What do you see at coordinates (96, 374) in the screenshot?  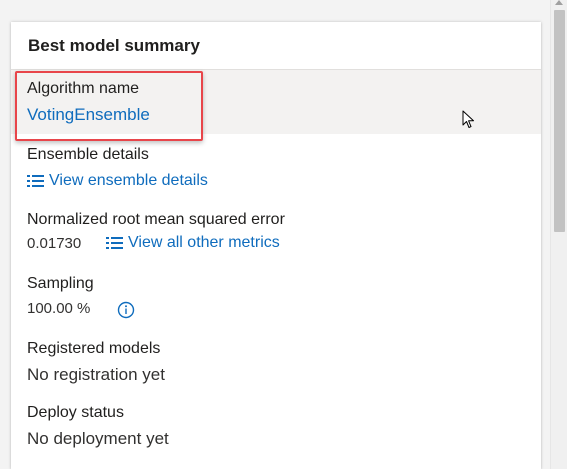 I see `registered-models-value: No registration yet` at bounding box center [96, 374].